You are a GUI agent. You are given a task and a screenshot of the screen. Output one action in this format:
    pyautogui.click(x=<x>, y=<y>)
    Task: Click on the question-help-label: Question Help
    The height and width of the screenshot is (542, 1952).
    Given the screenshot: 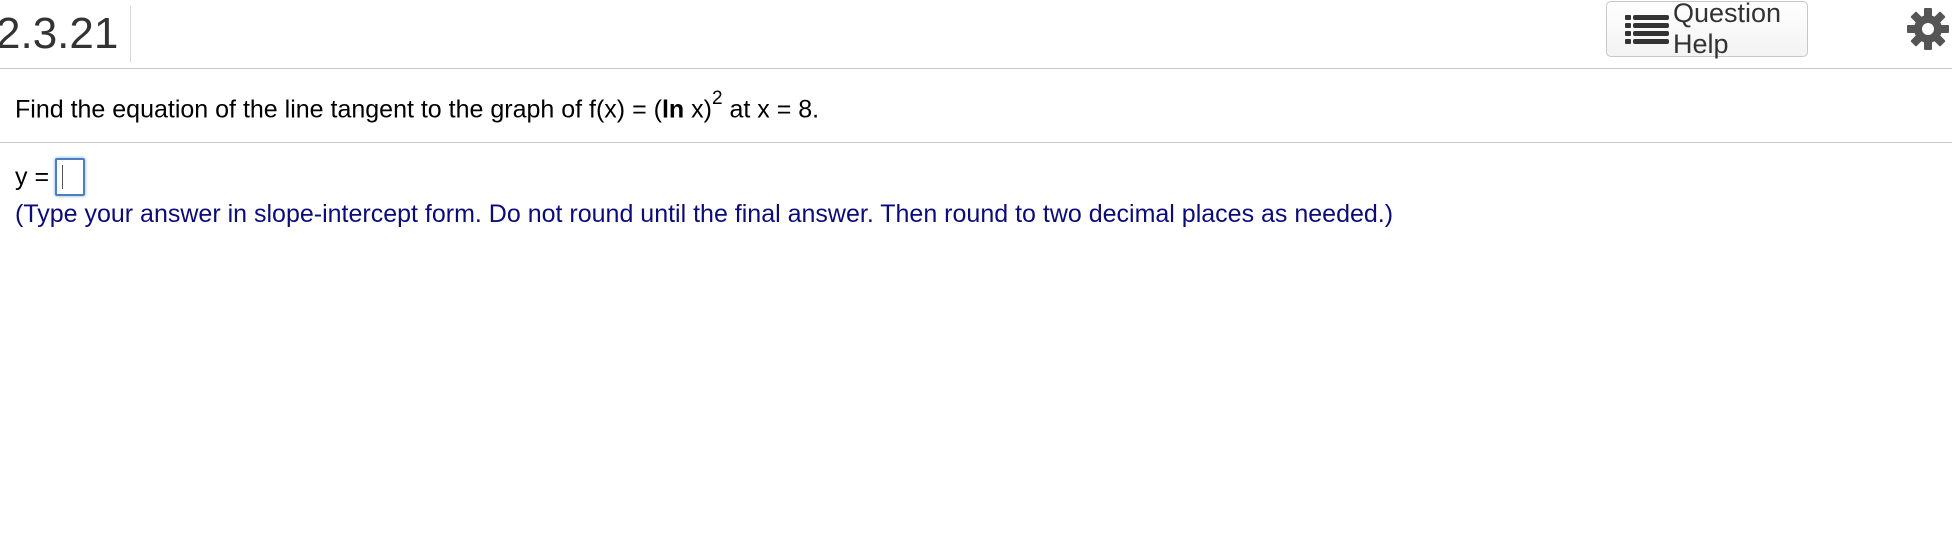 What is the action you would take?
    pyautogui.click(x=1727, y=29)
    